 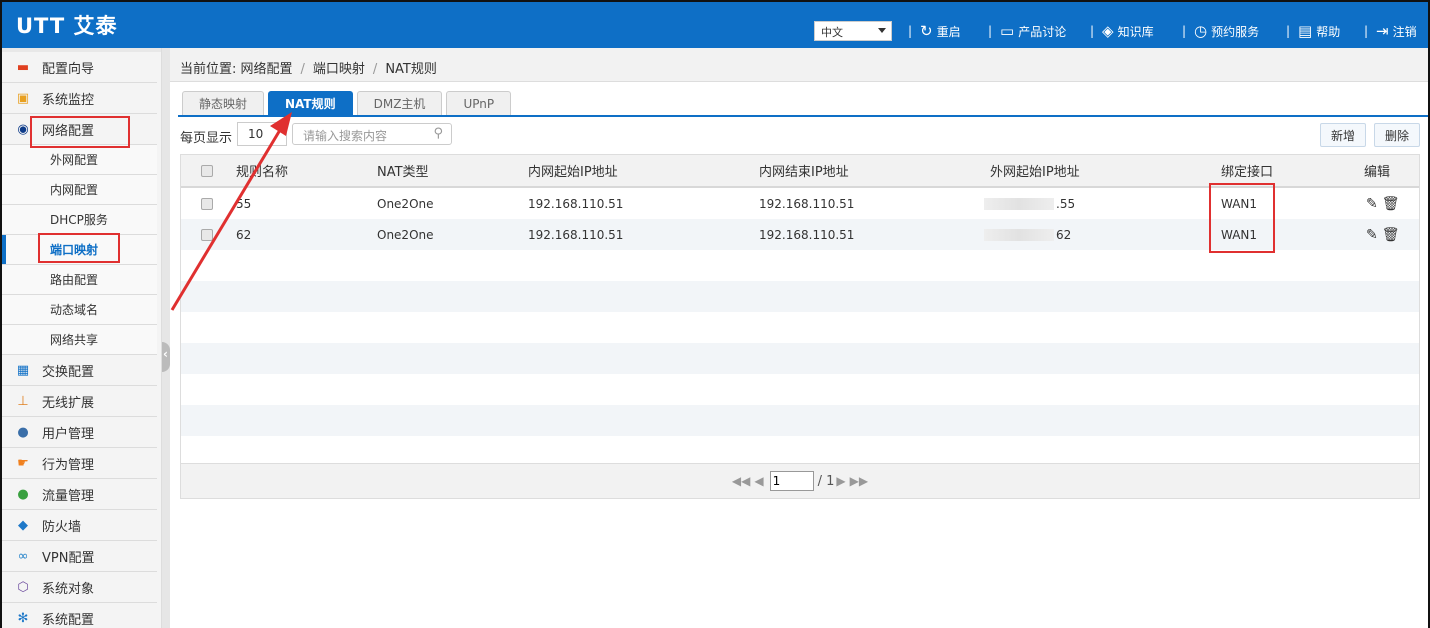 What do you see at coordinates (79, 67) in the screenshot?
I see `sidebar-item-wizard: ▬ 配置向导` at bounding box center [79, 67].